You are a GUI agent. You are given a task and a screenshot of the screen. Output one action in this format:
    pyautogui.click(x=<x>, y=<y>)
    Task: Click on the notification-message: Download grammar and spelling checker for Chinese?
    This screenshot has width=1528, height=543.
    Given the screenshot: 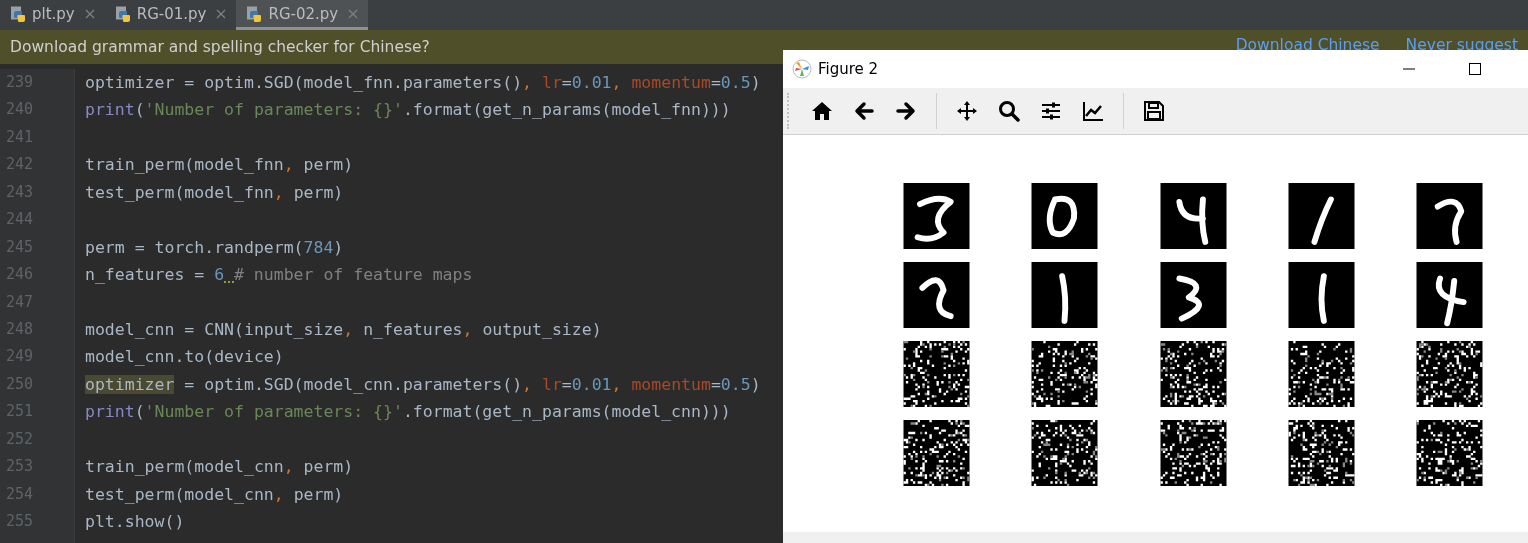 What is the action you would take?
    pyautogui.click(x=220, y=47)
    